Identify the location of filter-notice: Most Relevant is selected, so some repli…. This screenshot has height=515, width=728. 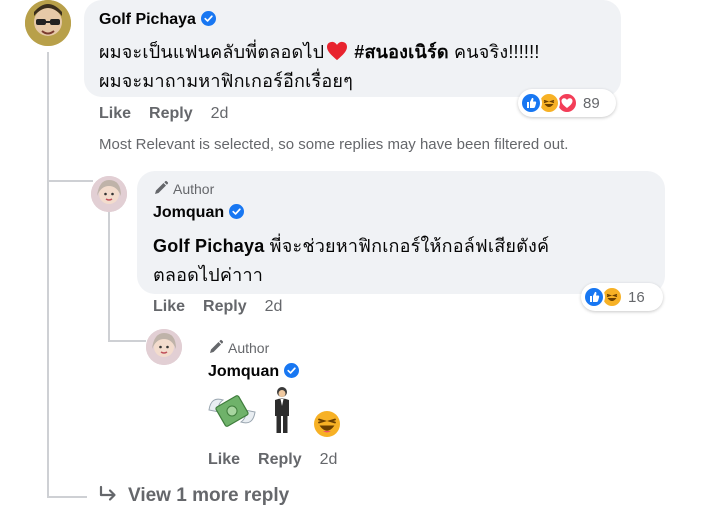
(334, 144).